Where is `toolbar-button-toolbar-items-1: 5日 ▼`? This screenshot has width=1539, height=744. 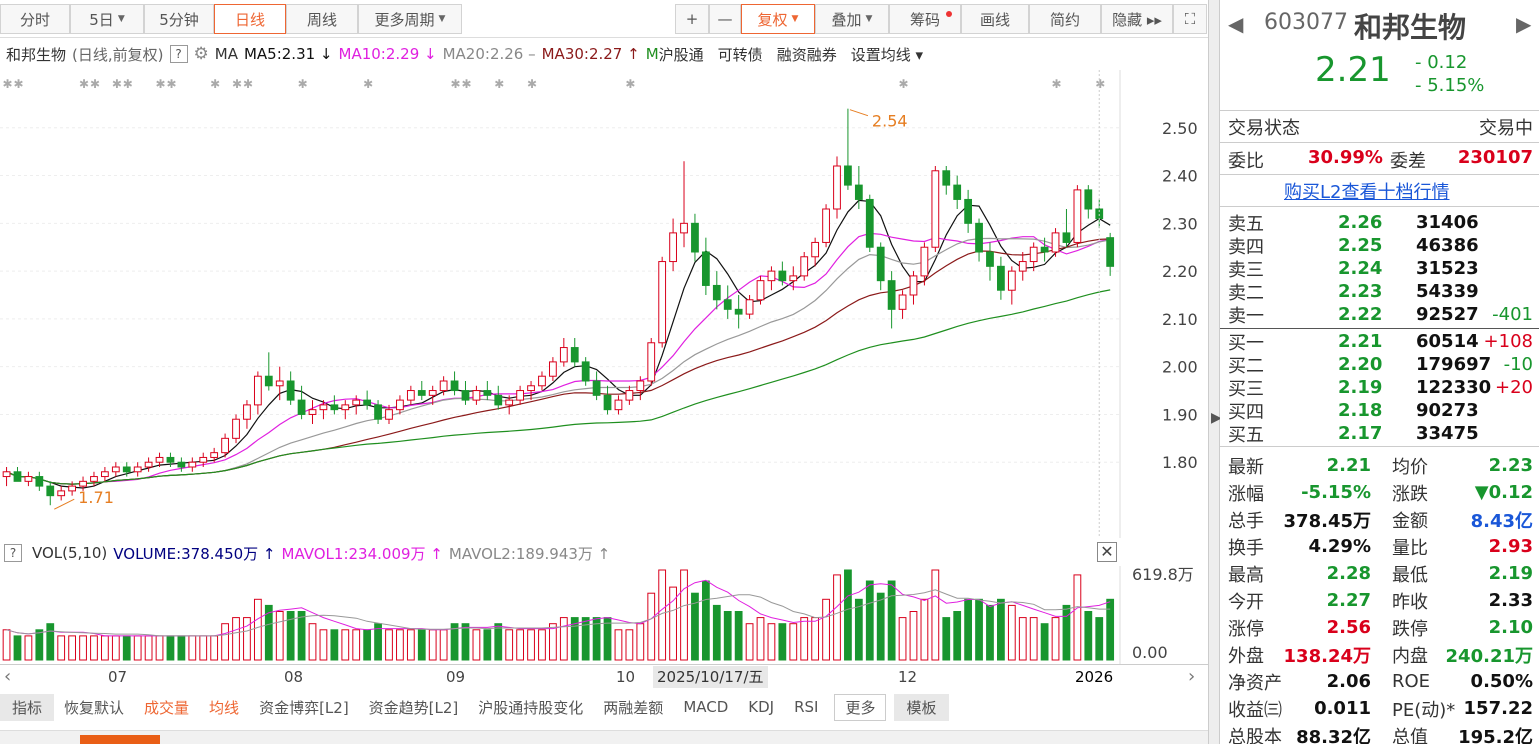
toolbar-button-toolbar-items-1: 5日 ▼ is located at coordinates (107, 19).